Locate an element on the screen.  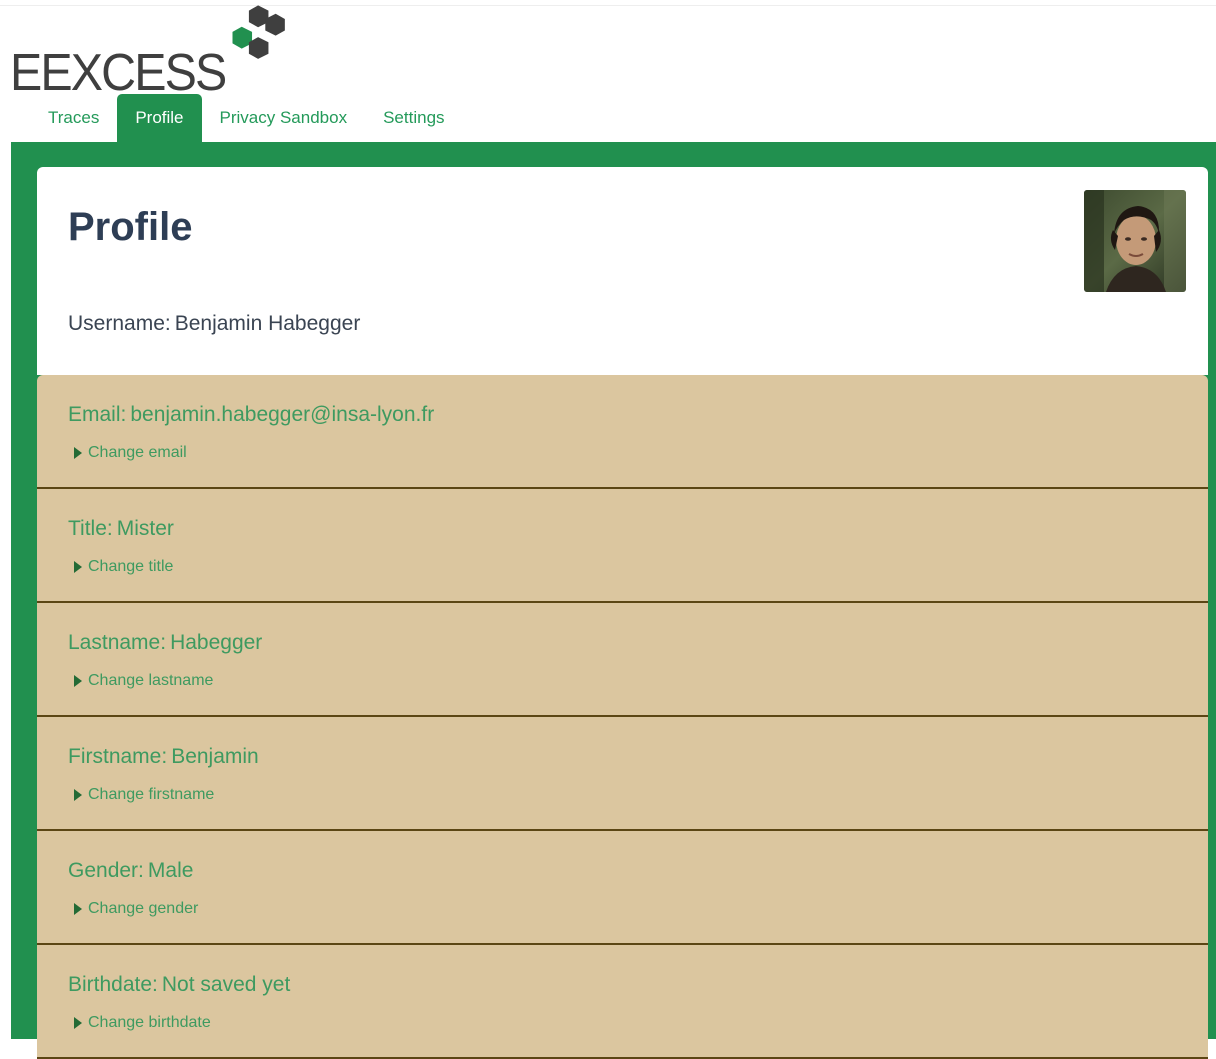
field-firstname-line: Firstname: Benjamin is located at coordinates (163, 757).